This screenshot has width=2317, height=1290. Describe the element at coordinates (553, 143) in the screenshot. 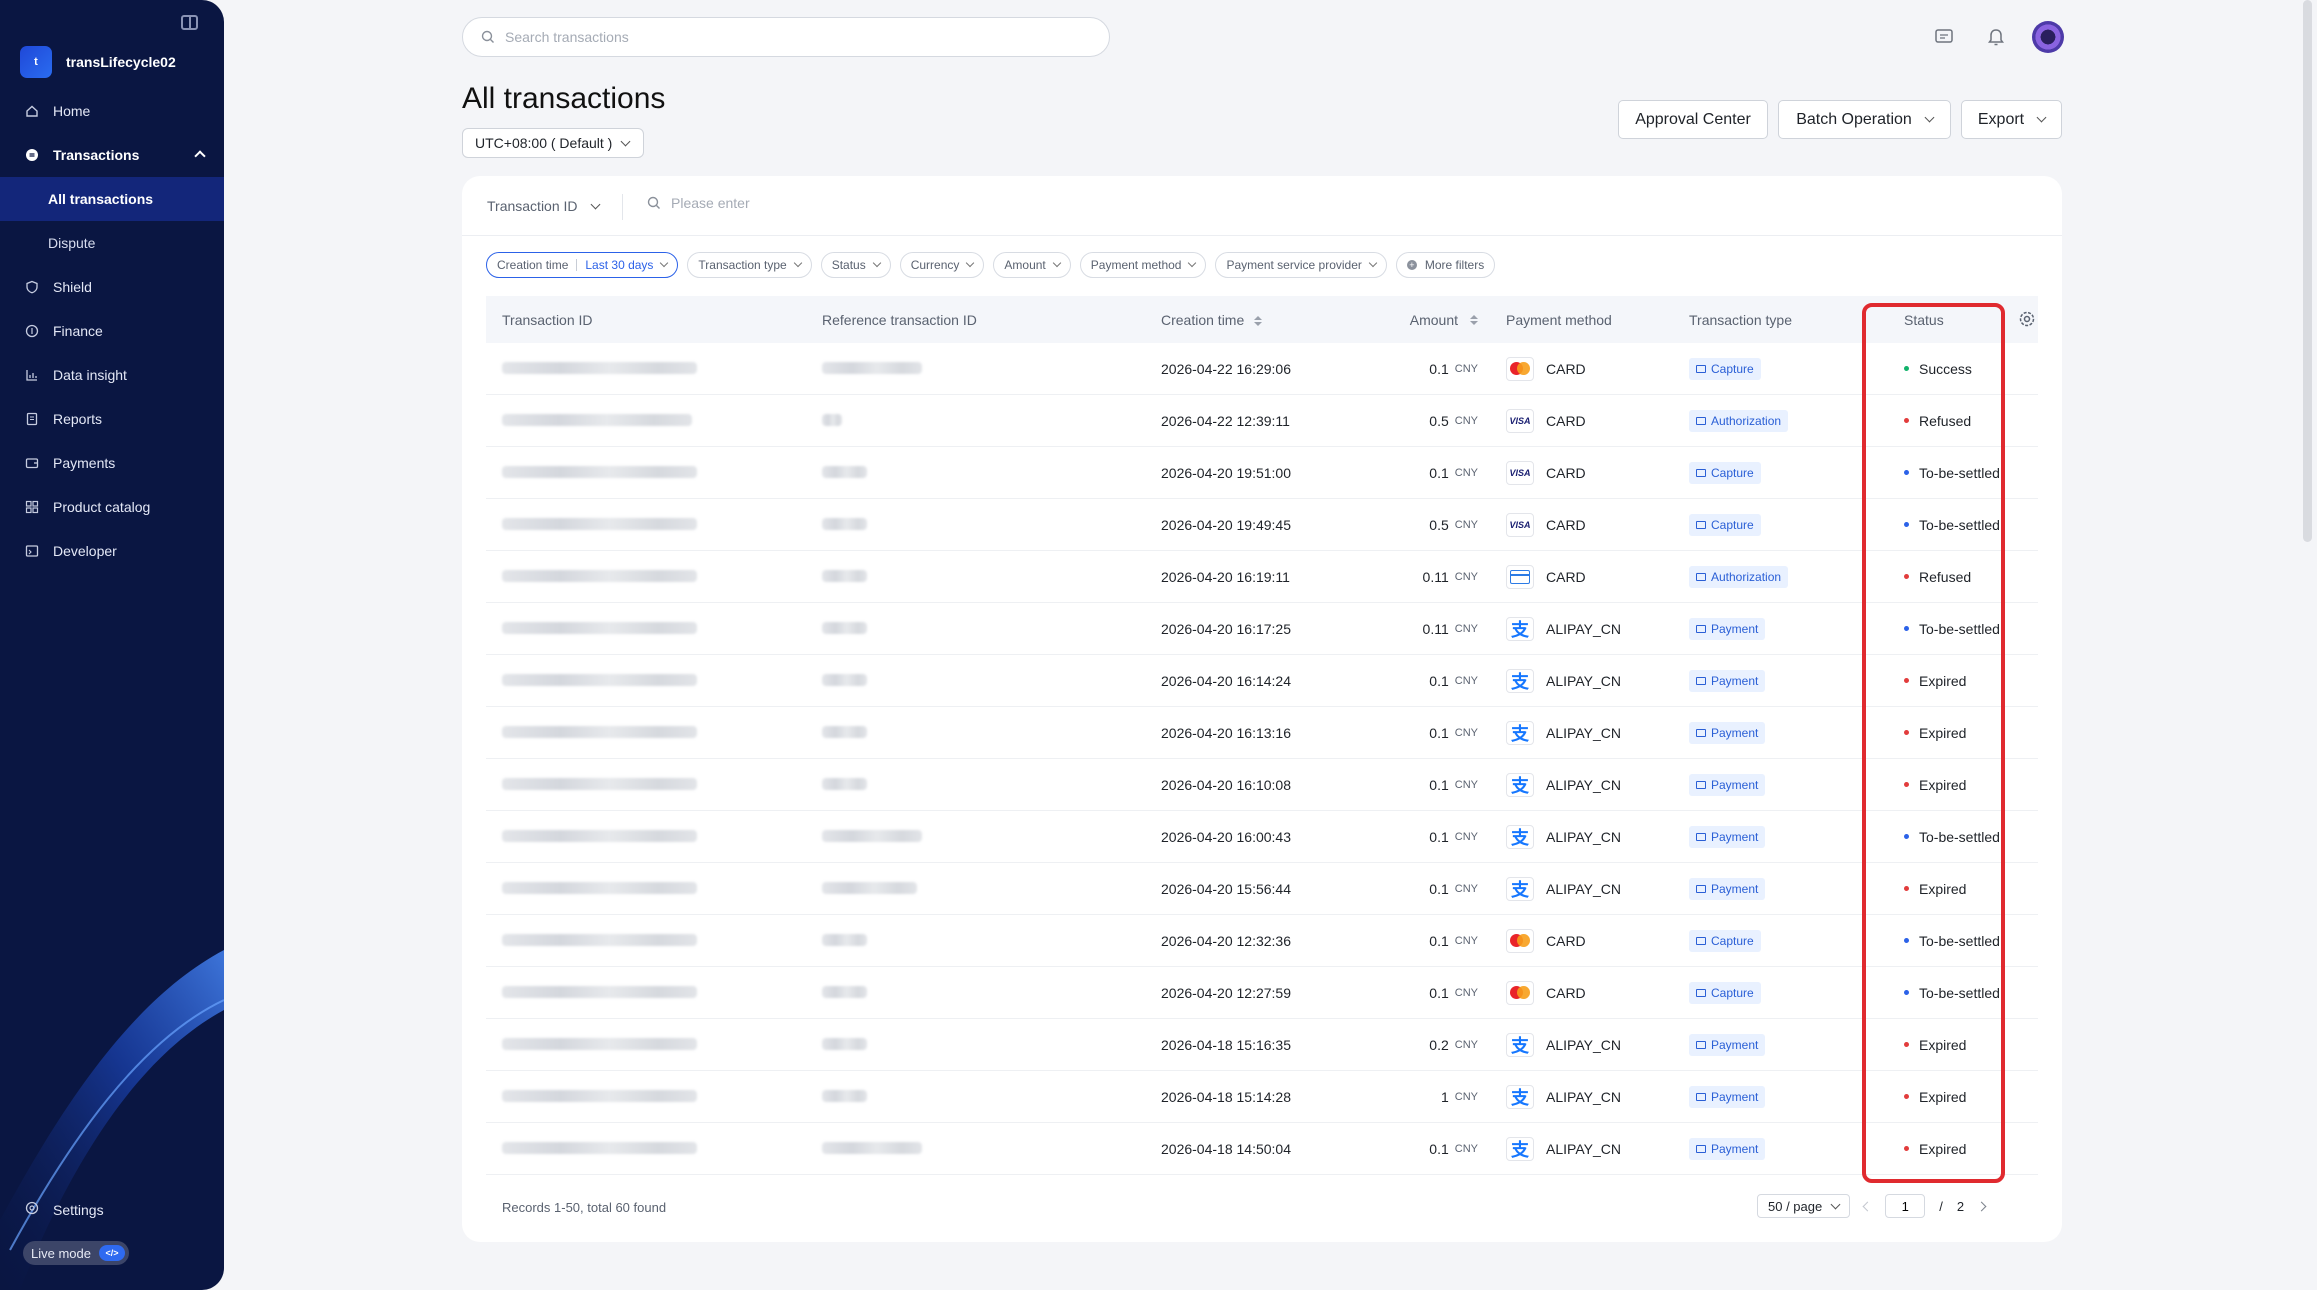

I see `timezone-select: UTC+08:00 ( Default )` at that location.